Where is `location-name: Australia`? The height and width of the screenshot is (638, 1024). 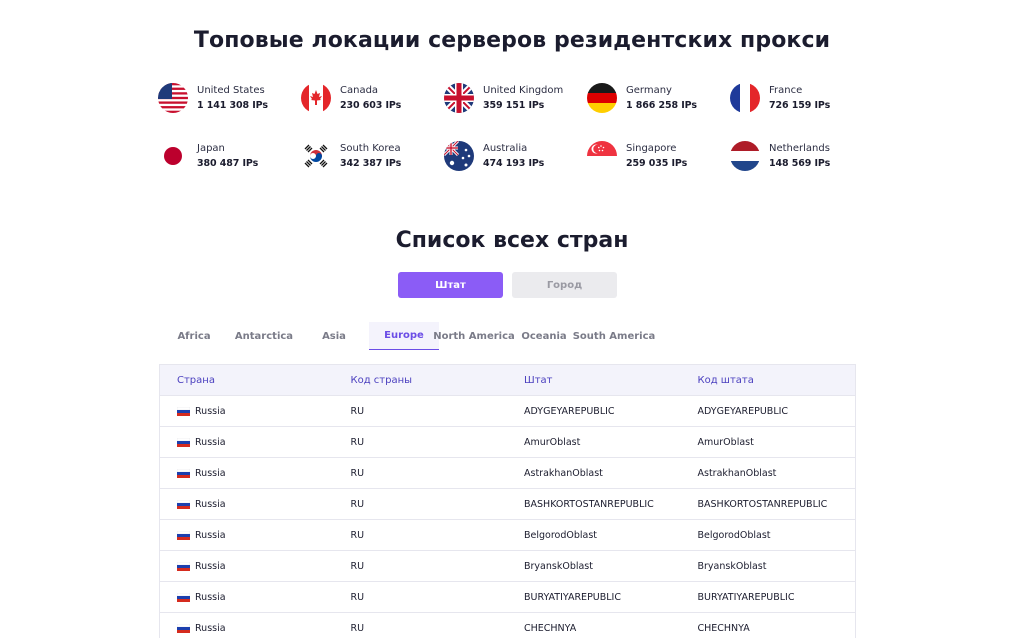
location-name: Australia is located at coordinates (505, 148).